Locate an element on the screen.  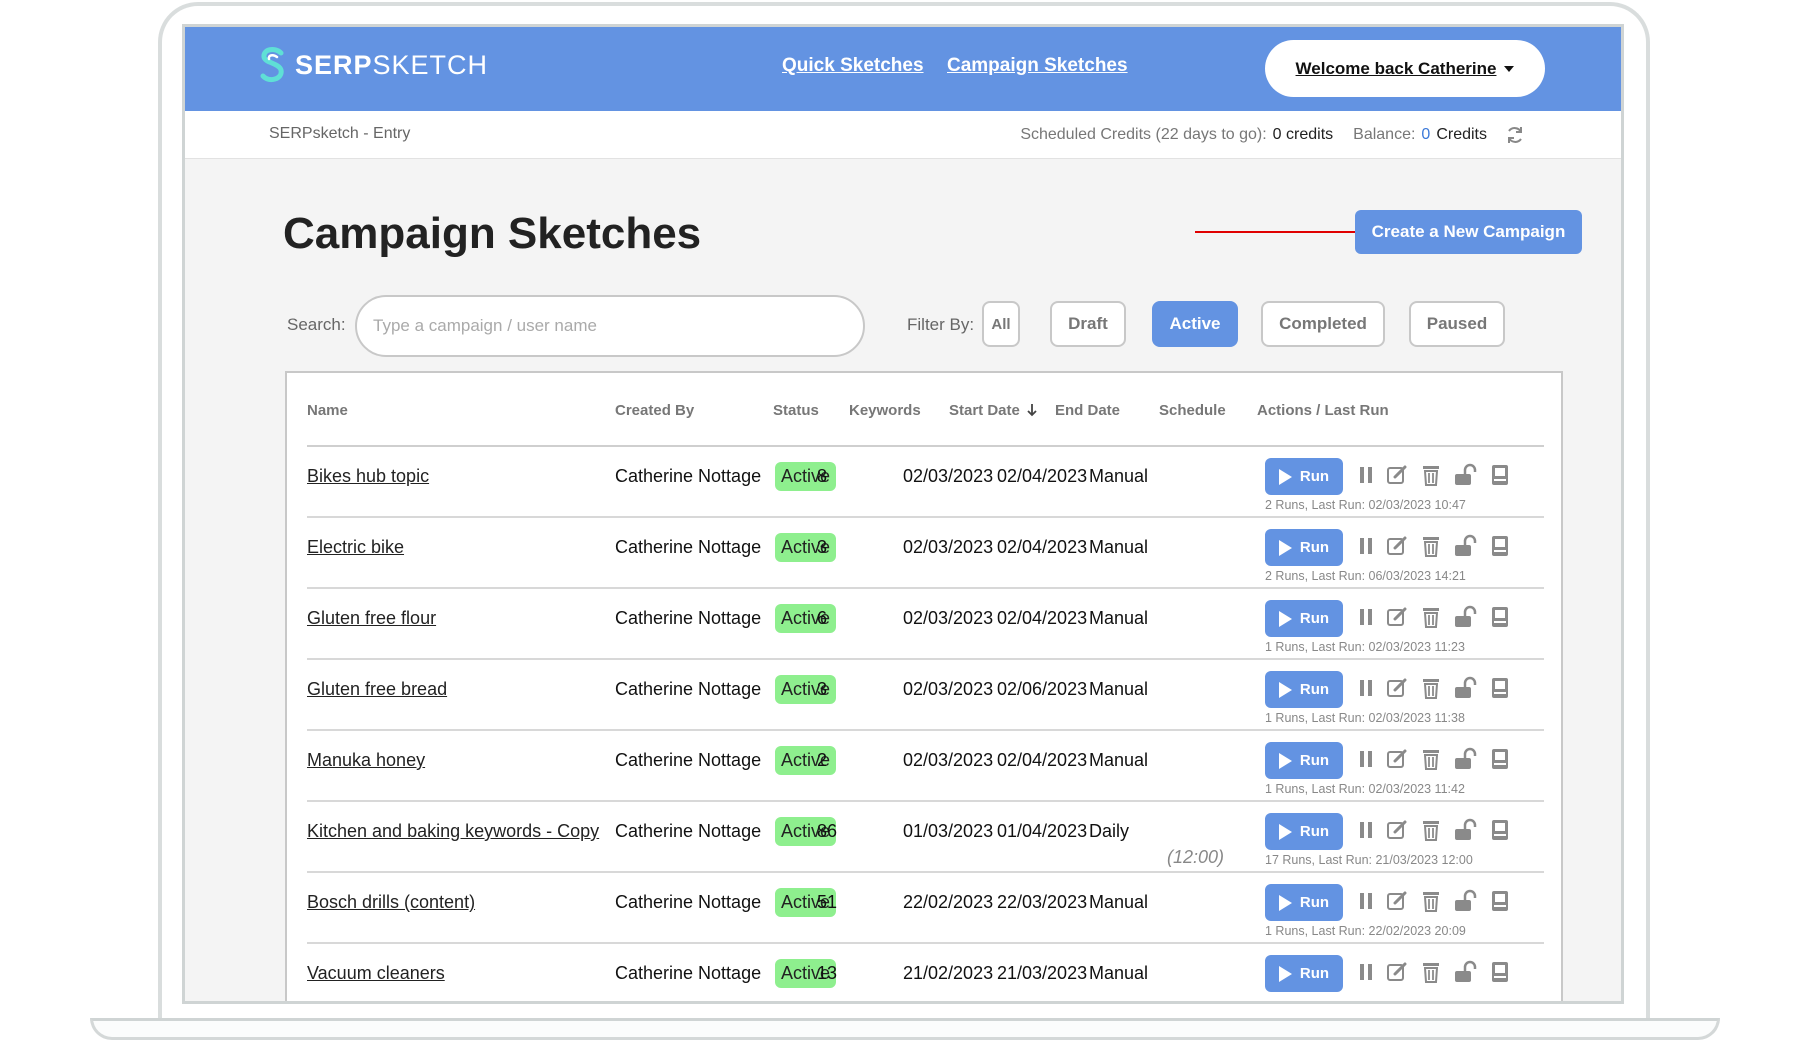
create-campaign-button: Create a New Campaign is located at coordinates (1468, 232).